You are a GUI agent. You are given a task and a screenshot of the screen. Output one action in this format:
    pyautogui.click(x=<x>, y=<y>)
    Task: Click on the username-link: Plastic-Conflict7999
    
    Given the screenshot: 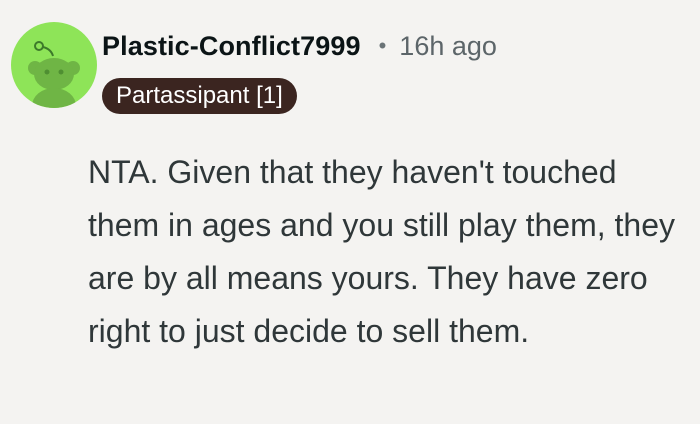 What is the action you would take?
    pyautogui.click(x=231, y=46)
    